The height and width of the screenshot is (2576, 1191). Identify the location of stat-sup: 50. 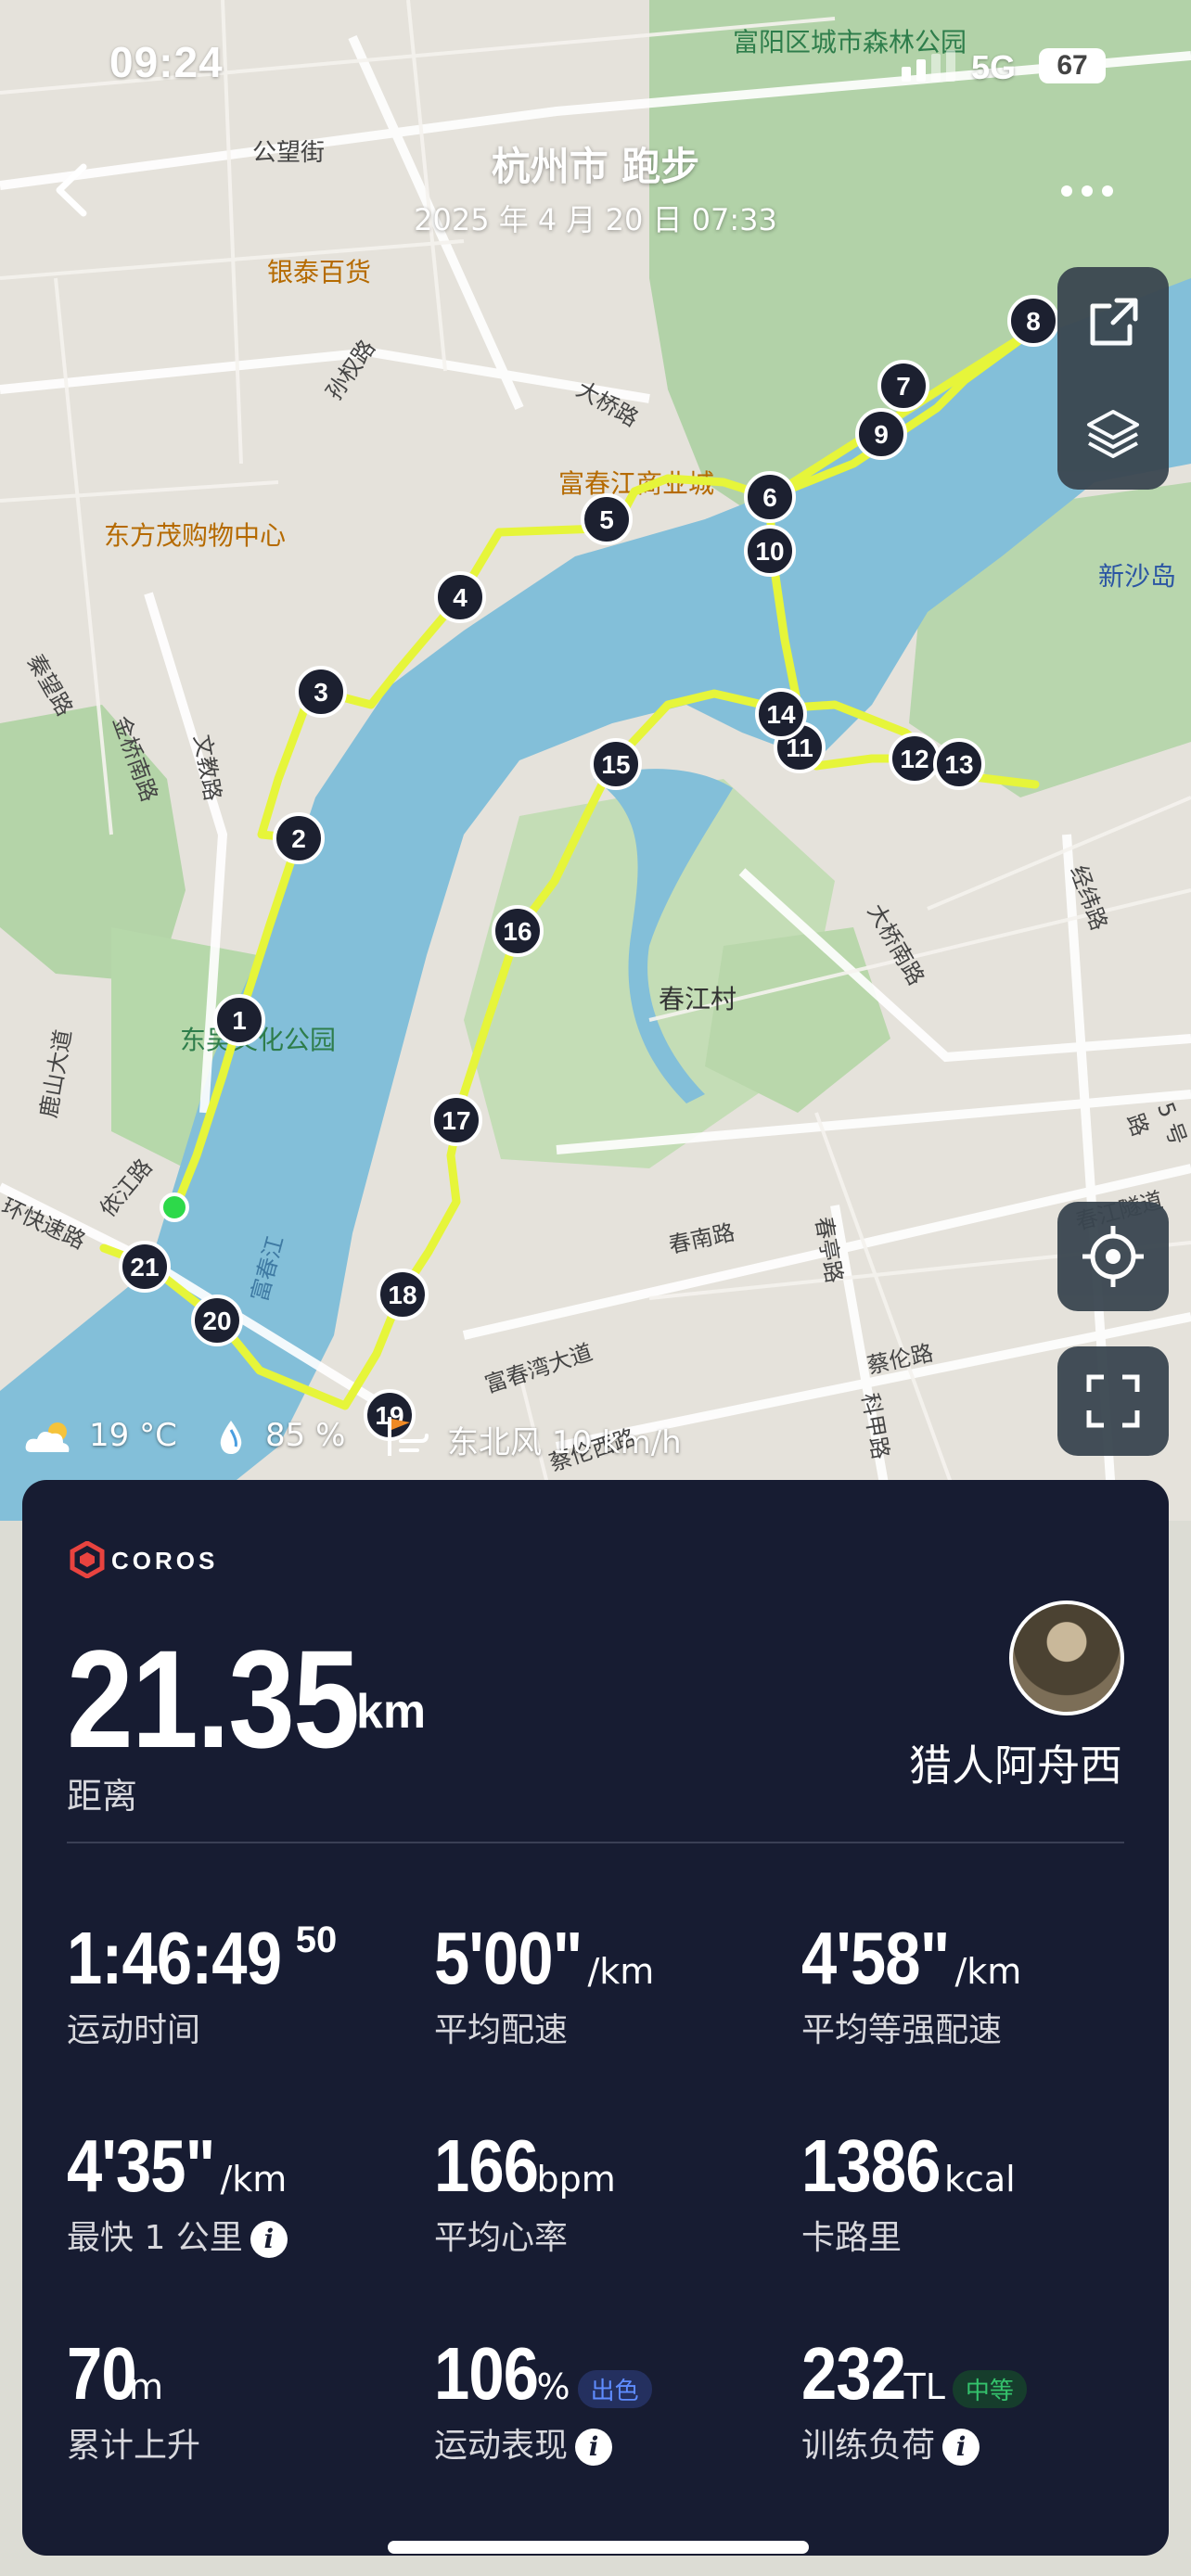
(316, 1940).